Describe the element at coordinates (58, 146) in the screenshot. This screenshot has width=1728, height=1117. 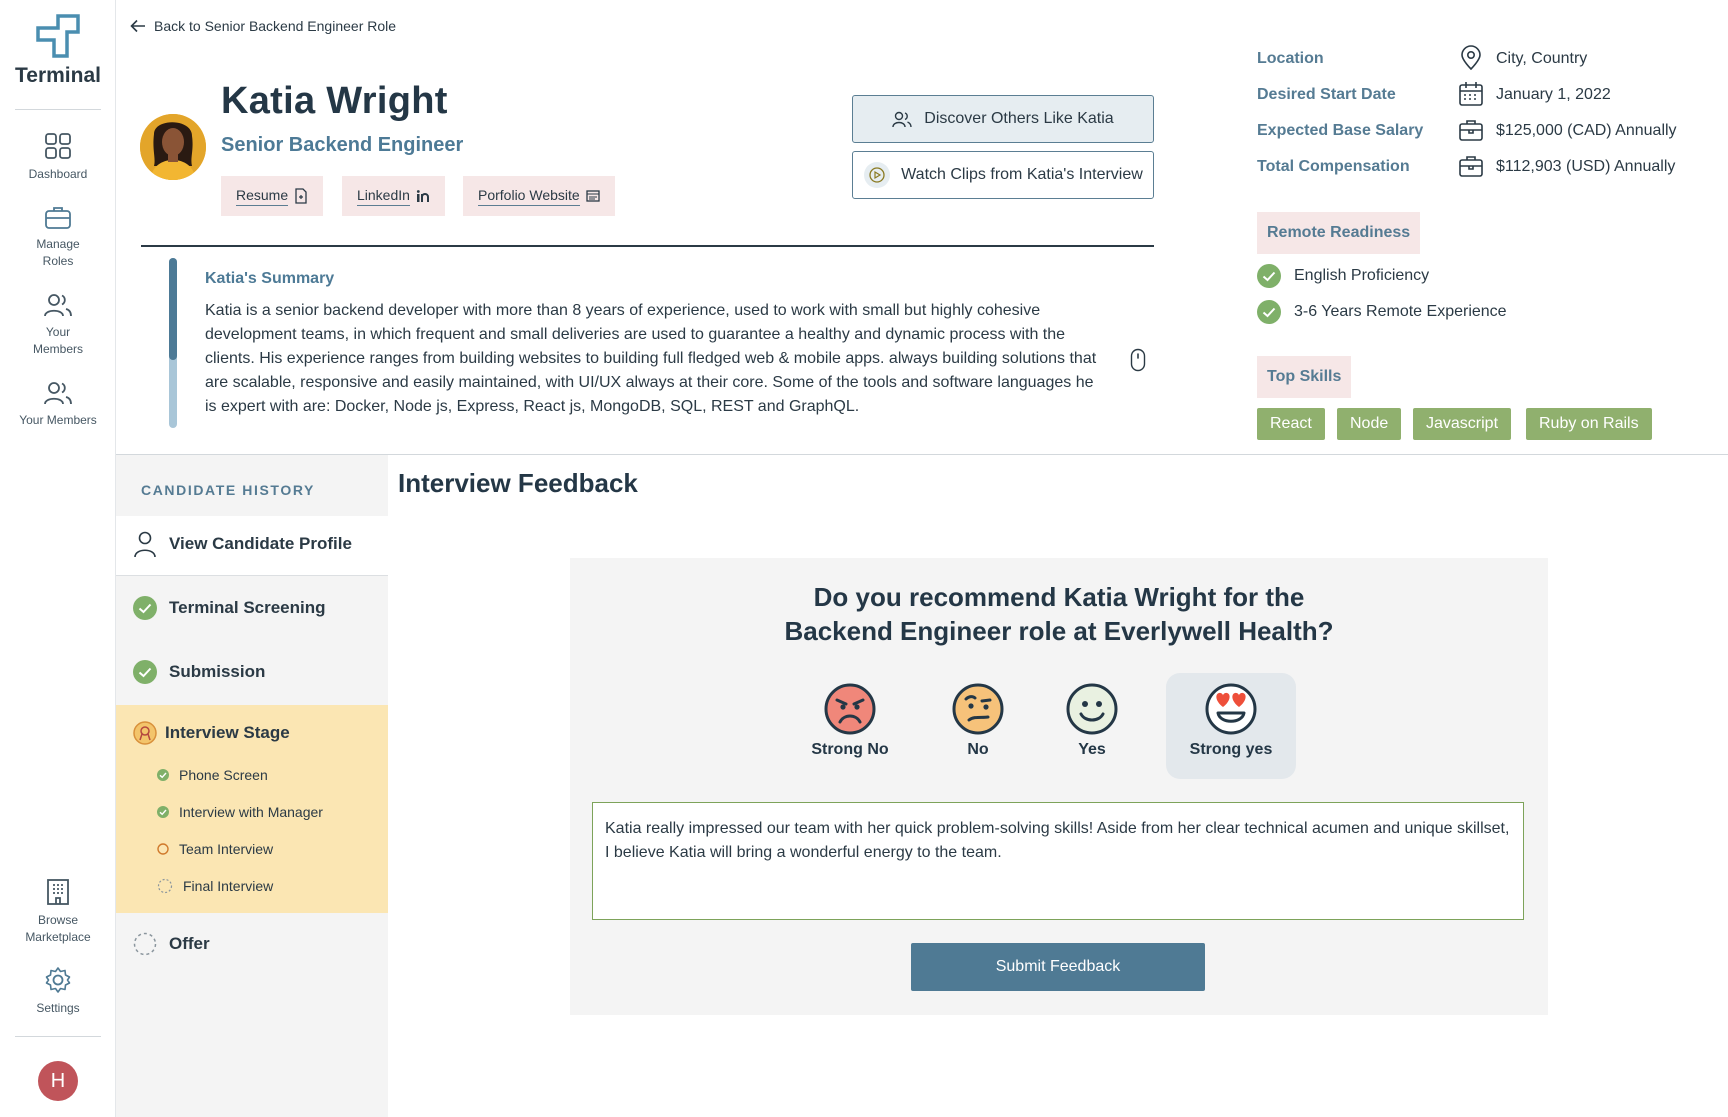
I see `grid-icon` at that location.